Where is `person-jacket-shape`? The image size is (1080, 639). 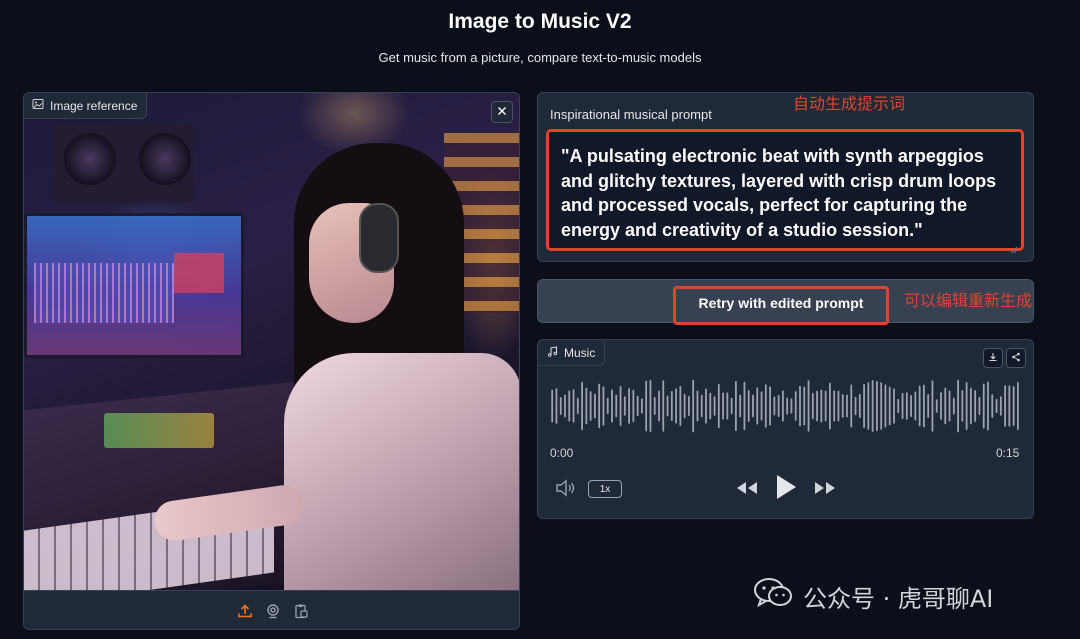 person-jacket-shape is located at coordinates (401, 471).